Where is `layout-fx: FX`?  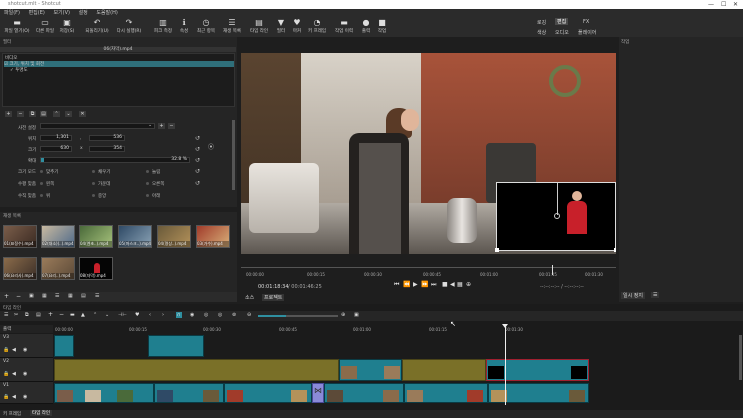
layout-fx: FX is located at coordinates (586, 22).